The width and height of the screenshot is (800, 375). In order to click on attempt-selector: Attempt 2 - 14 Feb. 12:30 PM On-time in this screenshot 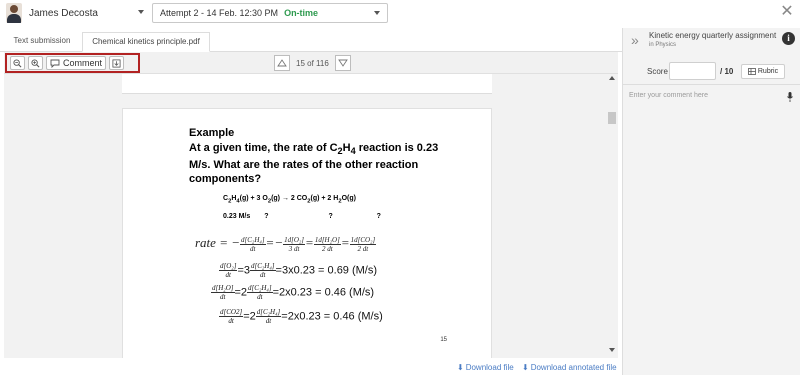, I will do `click(270, 13)`.